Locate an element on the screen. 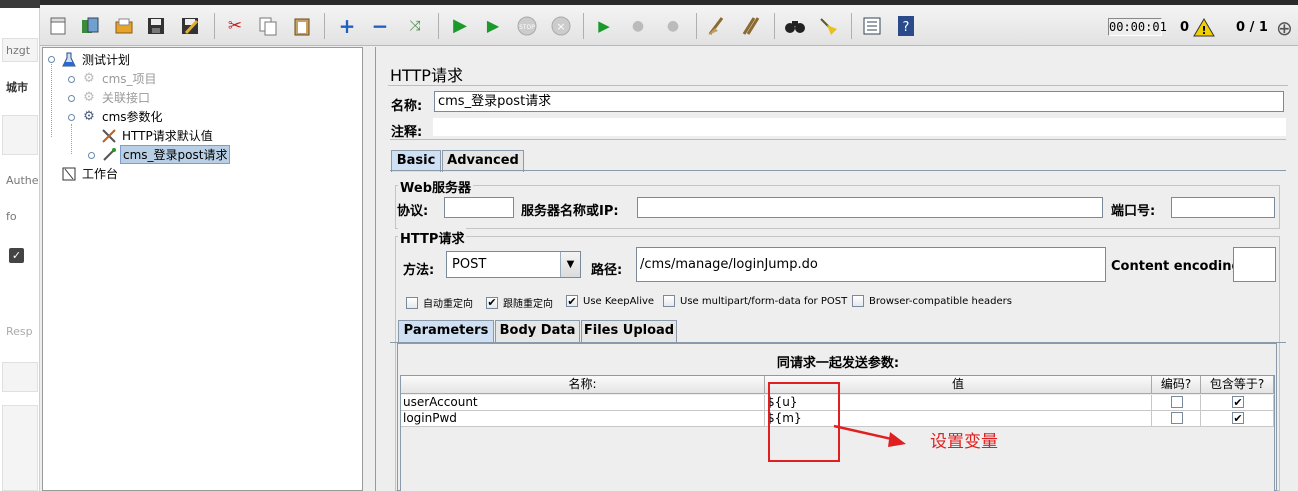  path-label: 路径: is located at coordinates (607, 270).